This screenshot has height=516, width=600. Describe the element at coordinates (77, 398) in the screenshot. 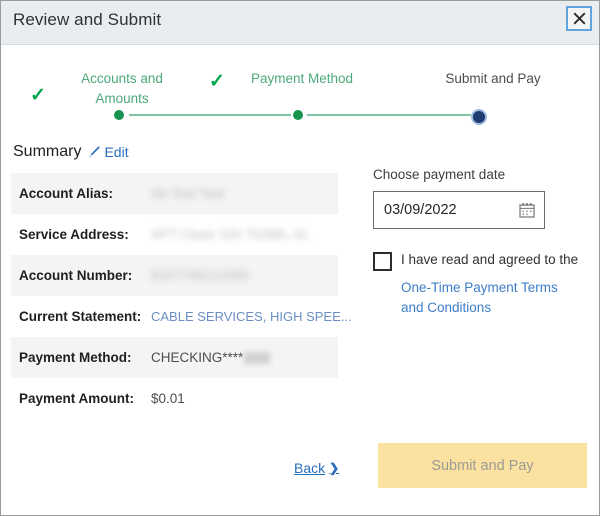

I see `row-label: Payment Amount:` at that location.